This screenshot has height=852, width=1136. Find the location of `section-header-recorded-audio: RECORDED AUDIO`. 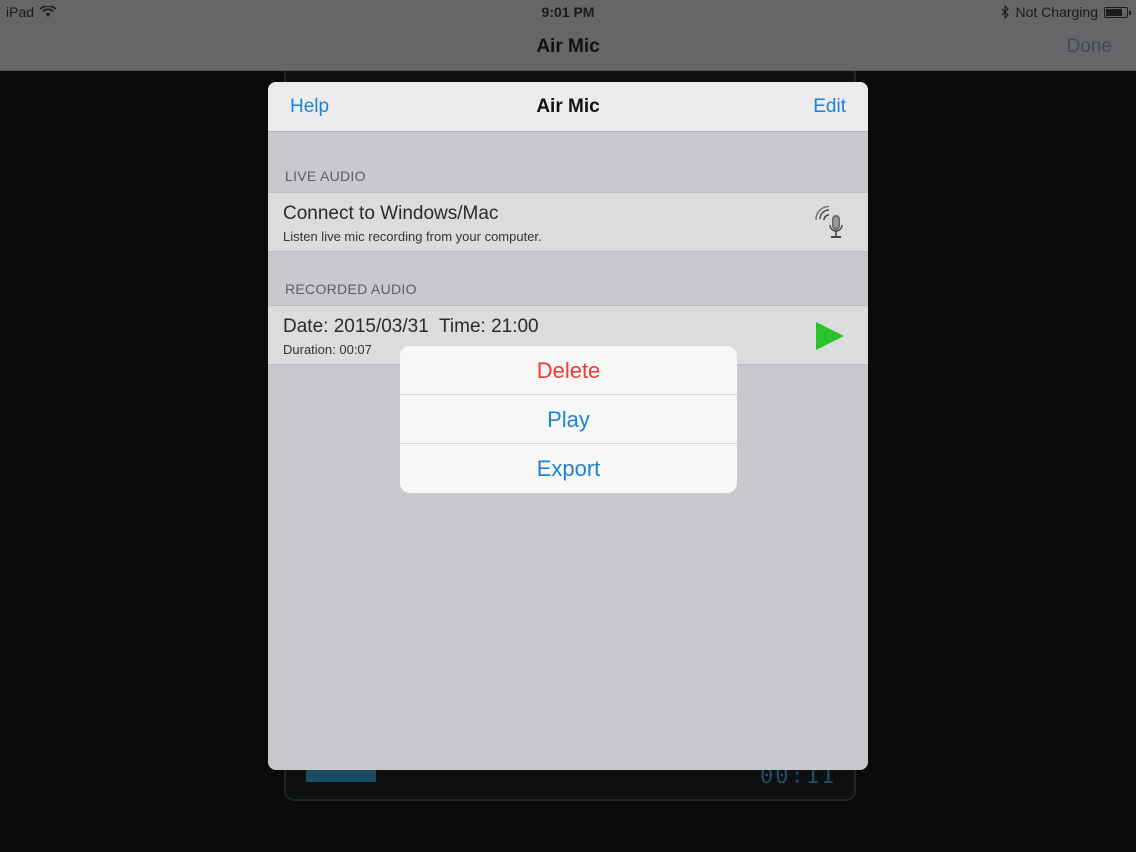

section-header-recorded-audio: RECORDED AUDIO is located at coordinates (351, 289).